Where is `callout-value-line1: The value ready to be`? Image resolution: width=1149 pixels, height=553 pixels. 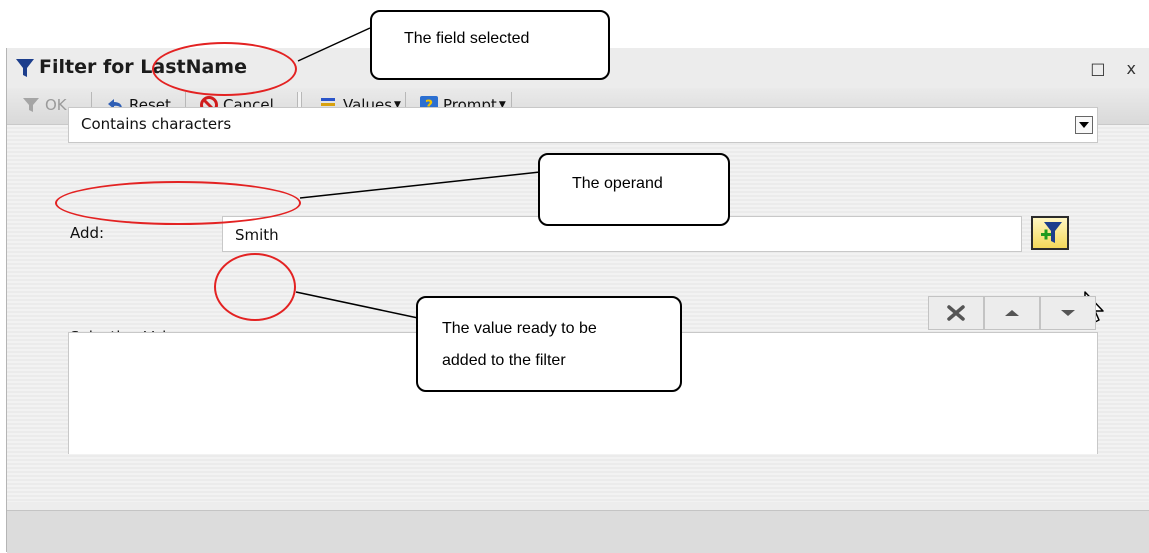 callout-value-line1: The value ready to be is located at coordinates (519, 328).